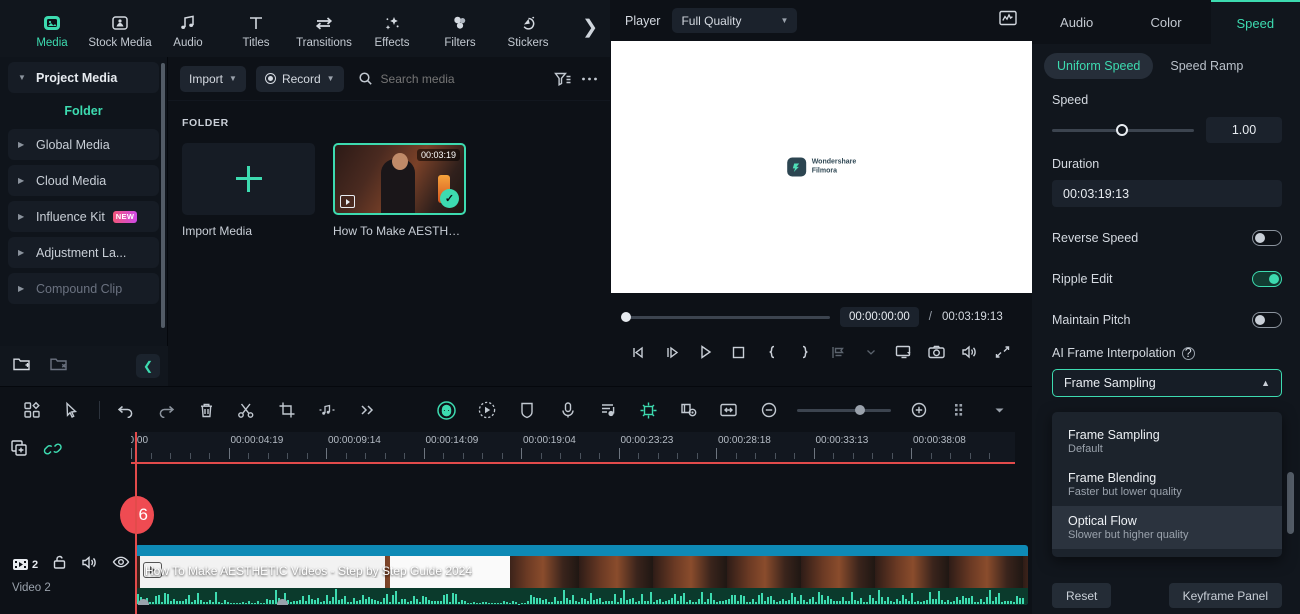  I want to click on tab-audio: Audio, so click(188, 28).